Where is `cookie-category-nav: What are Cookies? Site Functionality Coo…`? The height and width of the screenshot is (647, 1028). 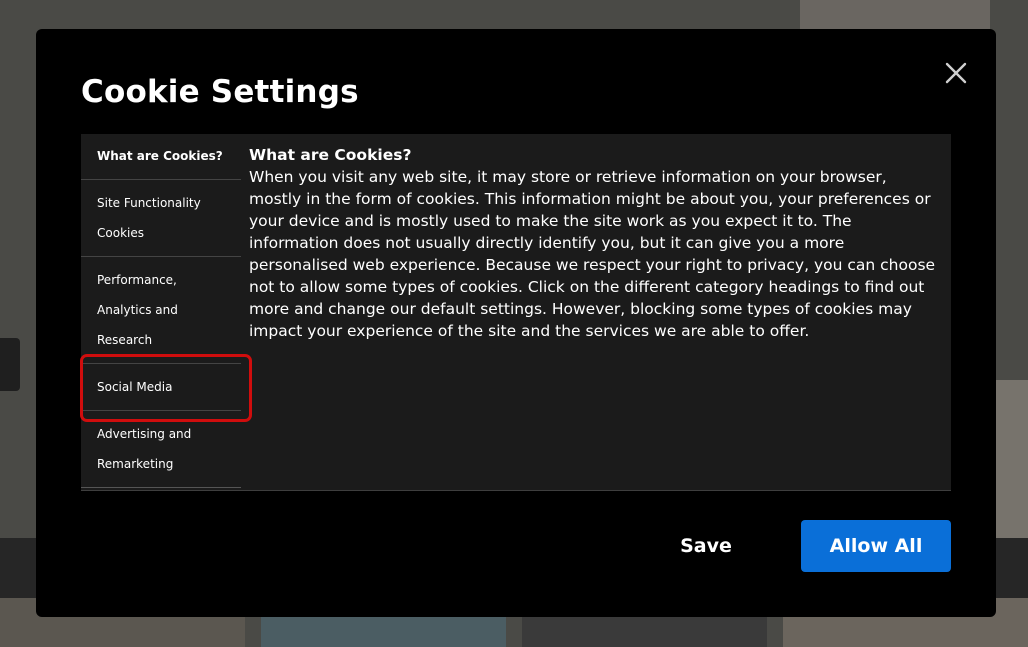 cookie-category-nav: What are Cookies? Site Functionality Coo… is located at coordinates (161, 311).